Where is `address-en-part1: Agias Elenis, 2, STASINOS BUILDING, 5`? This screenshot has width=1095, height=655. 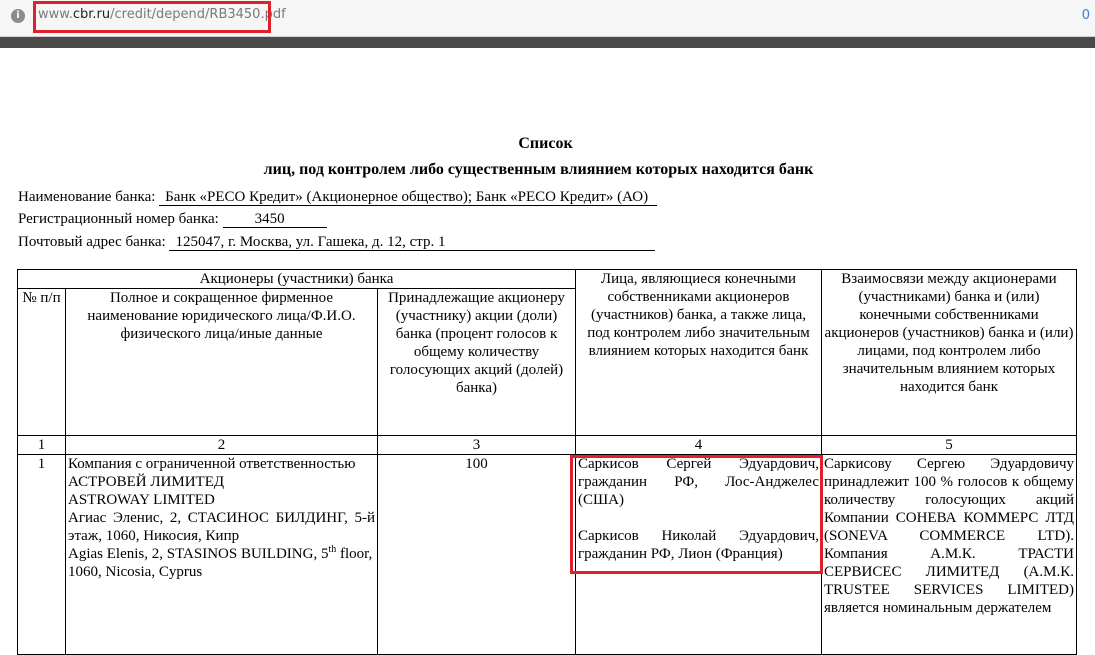 address-en-part1: Agias Elenis, 2, STASINOS BUILDING, 5 is located at coordinates (198, 554).